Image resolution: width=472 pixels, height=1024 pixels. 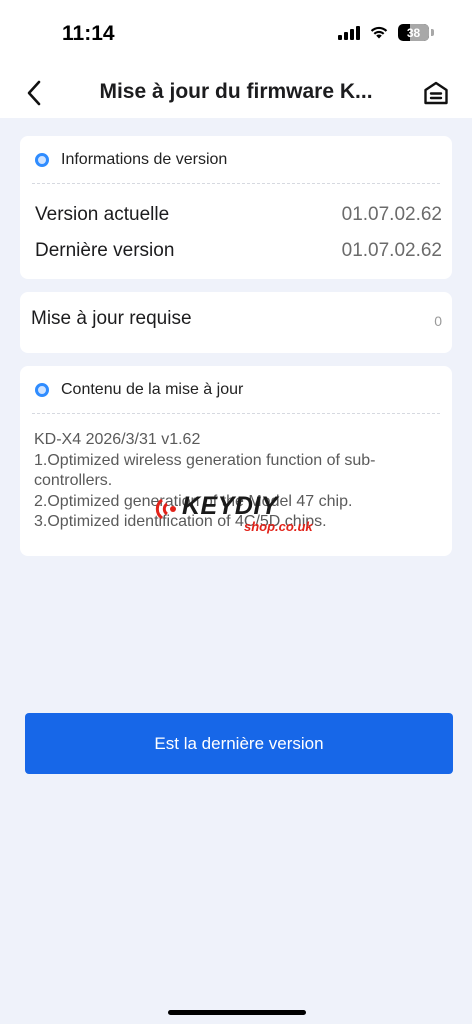 I want to click on release-note-line: KD-X4 2026/3/31 v1.62, so click(x=117, y=439).